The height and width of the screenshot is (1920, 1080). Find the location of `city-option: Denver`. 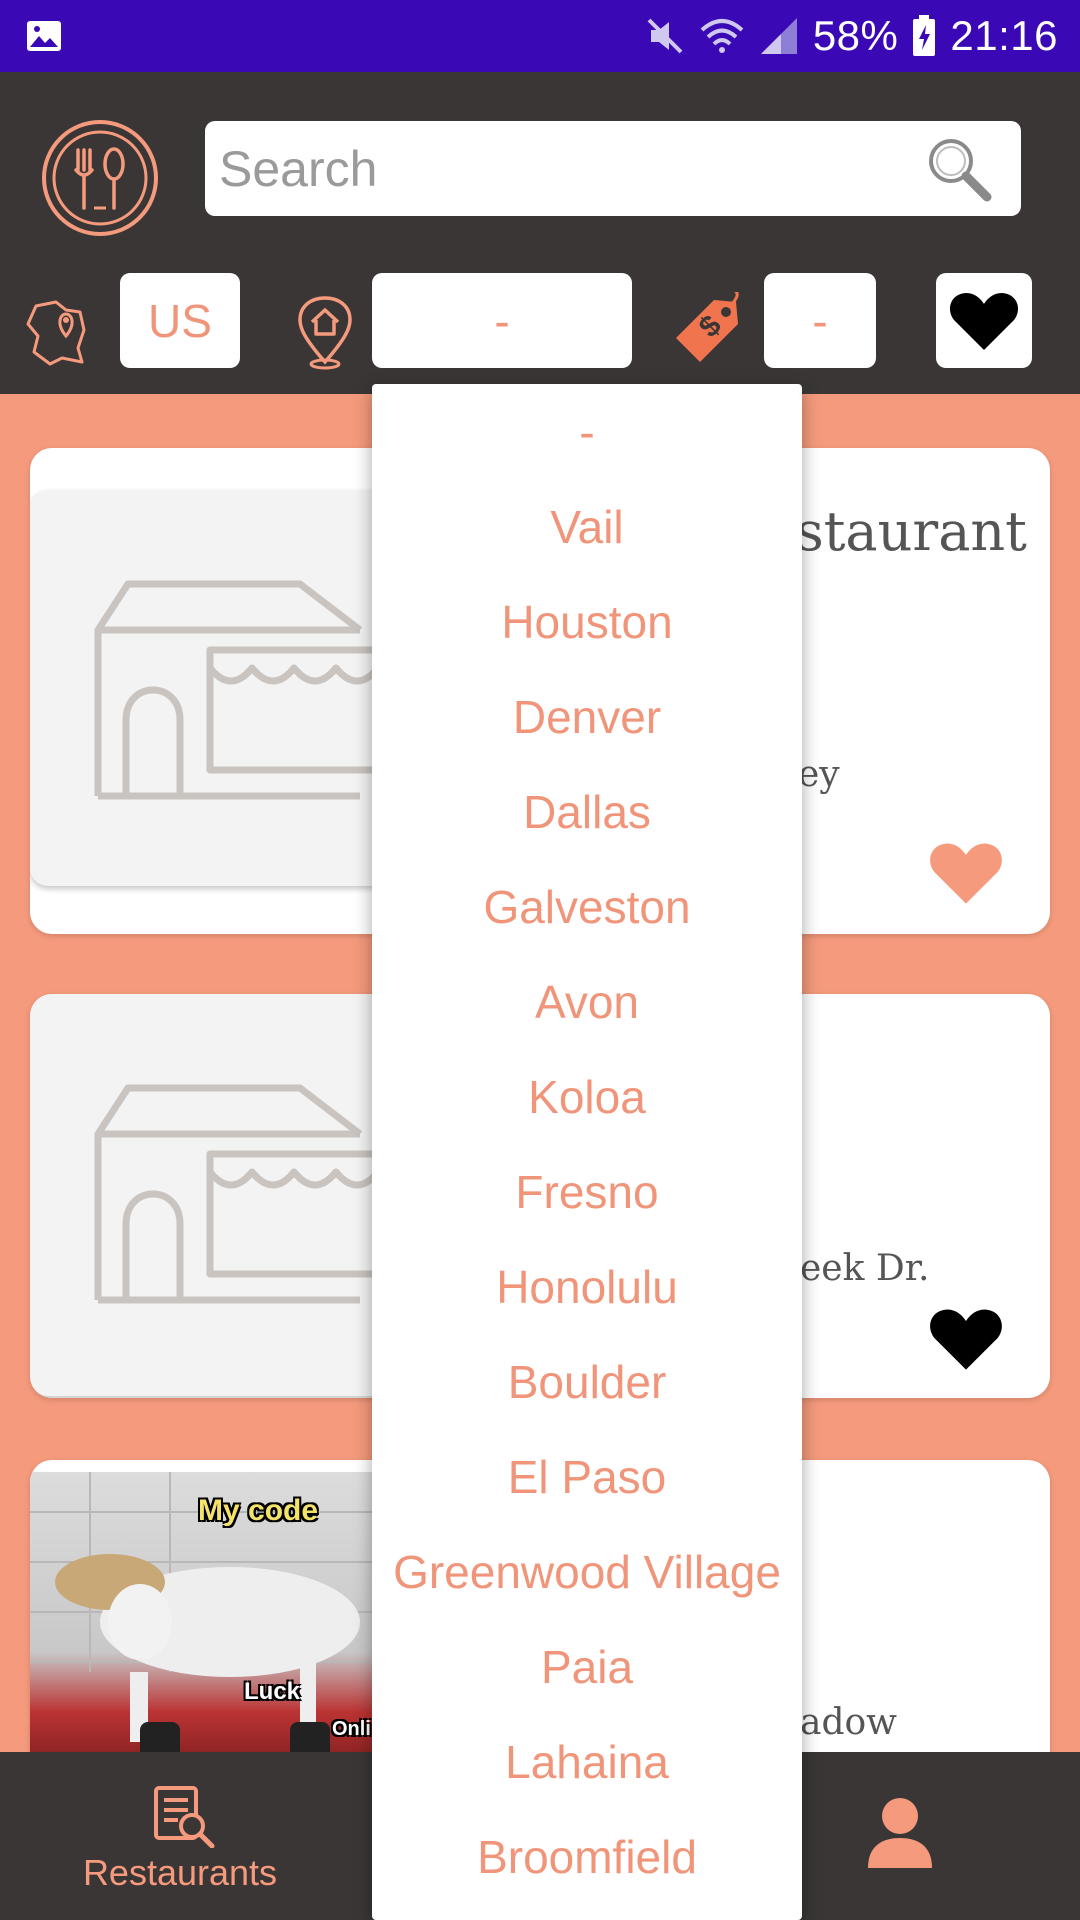

city-option: Denver is located at coordinates (587, 716).